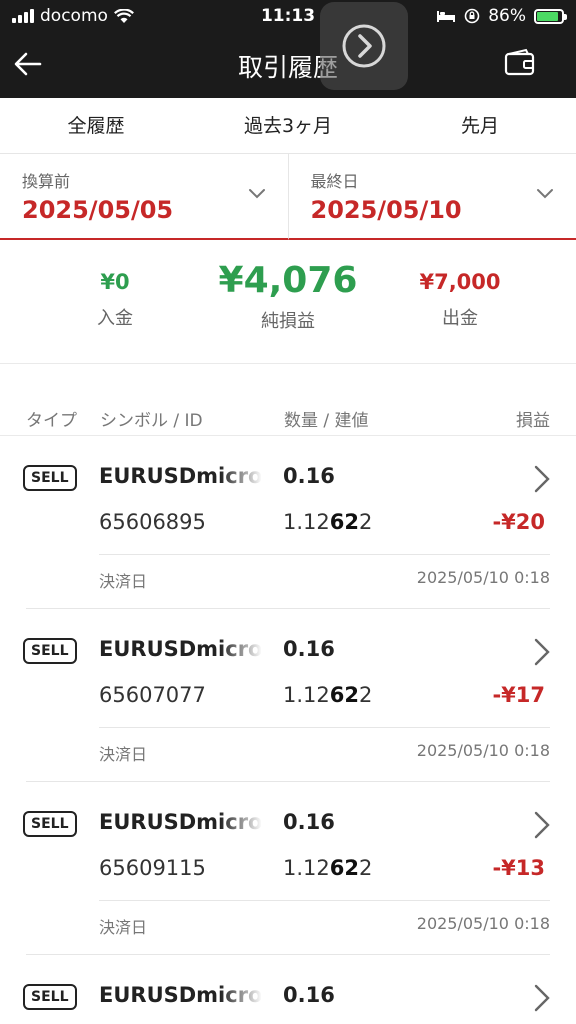 The image size is (576, 1024). I want to click on withdrawal-label: 出金, so click(460, 318).